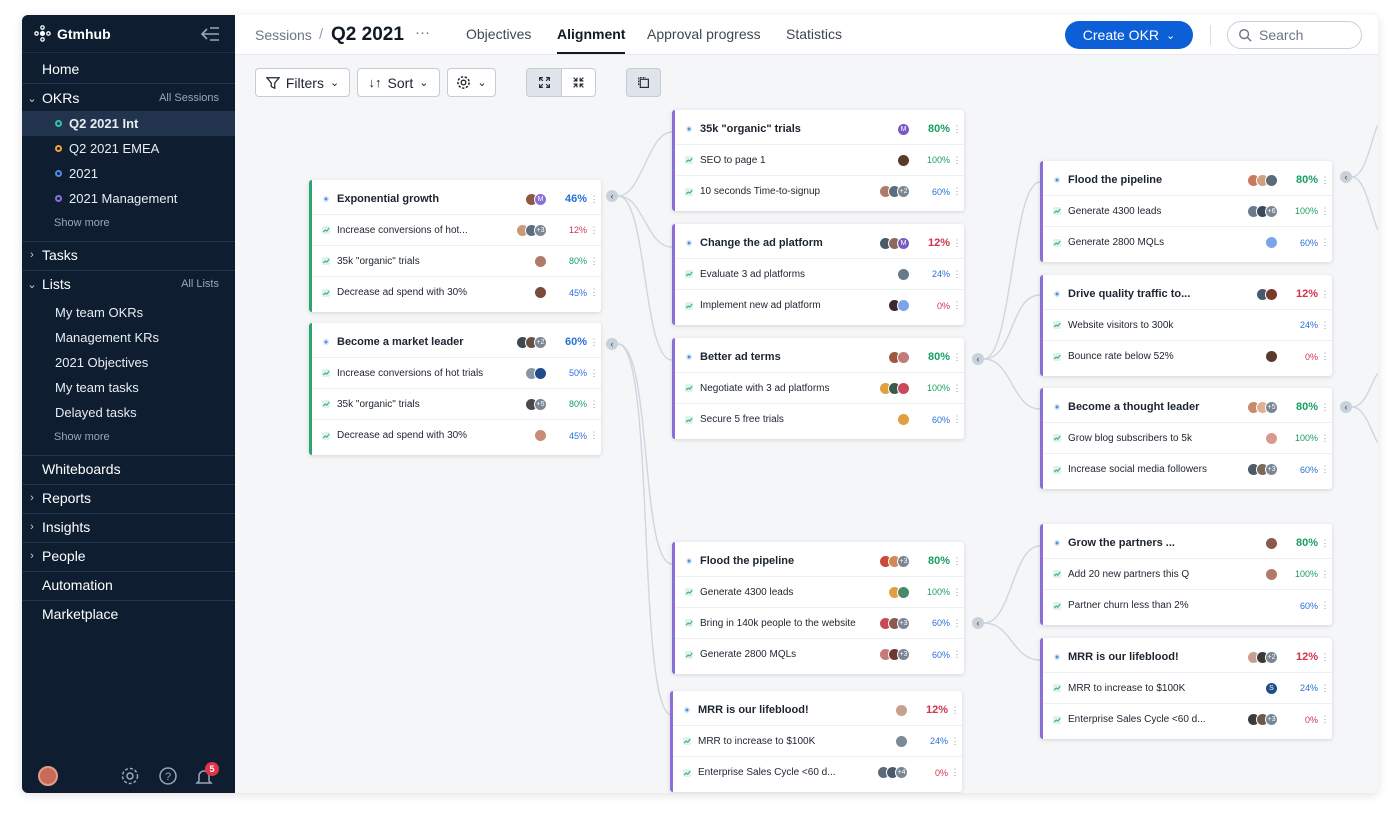 Image resolution: width=1398 pixels, height=820 pixels. I want to click on key-result-row: Evaluate 3 ad platforms 24% ⋮, so click(819, 274).